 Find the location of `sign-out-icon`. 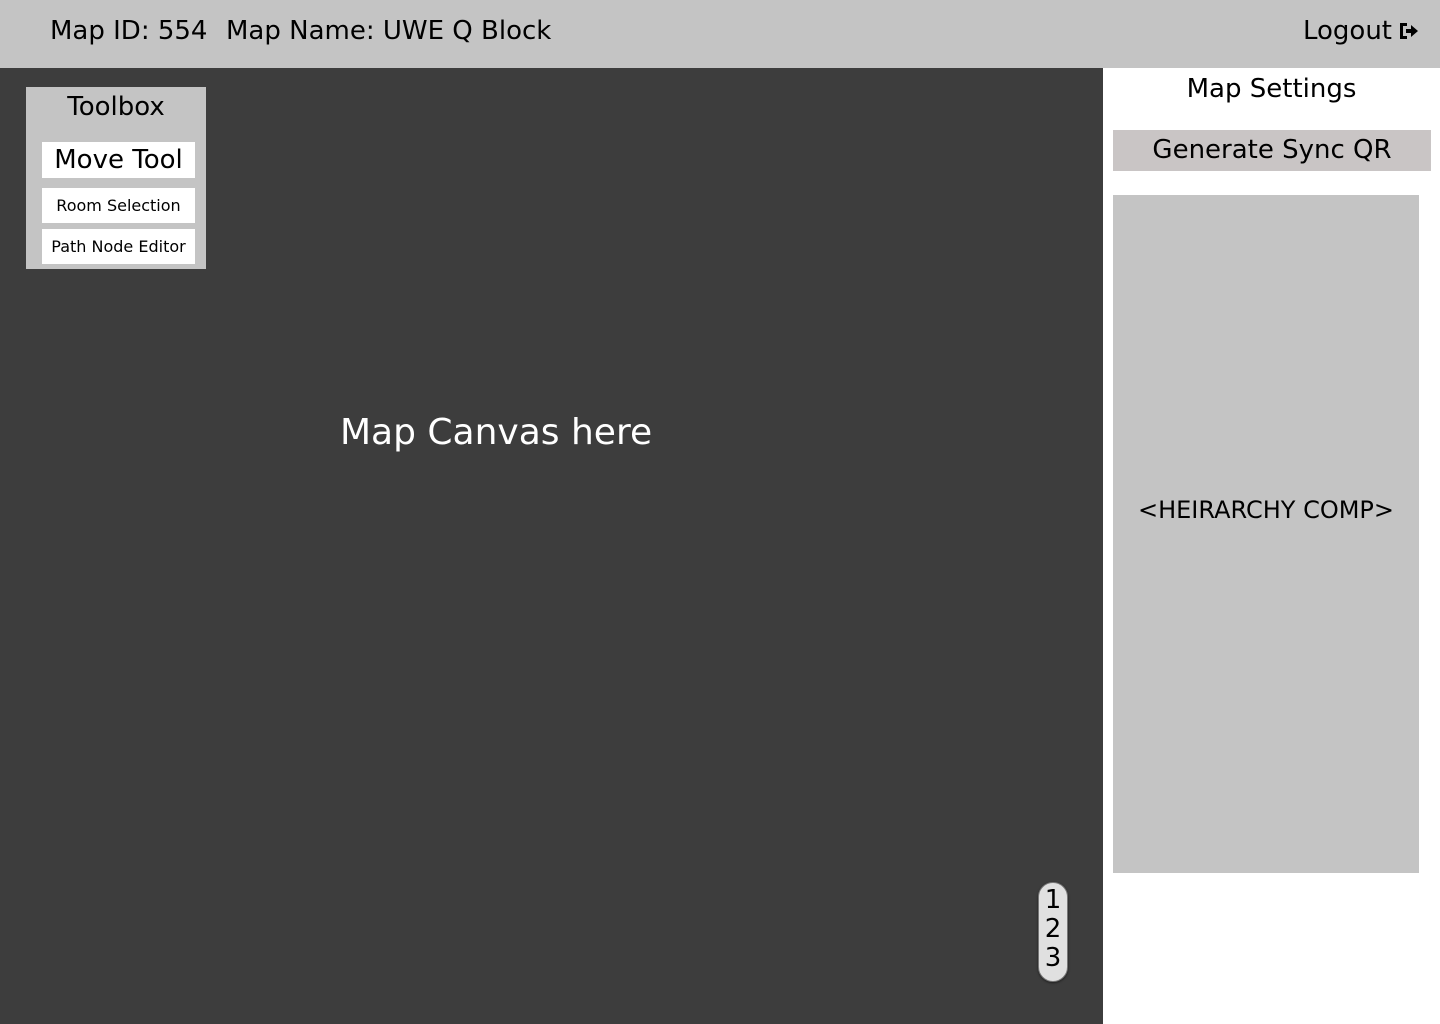

sign-out-icon is located at coordinates (1409, 31).